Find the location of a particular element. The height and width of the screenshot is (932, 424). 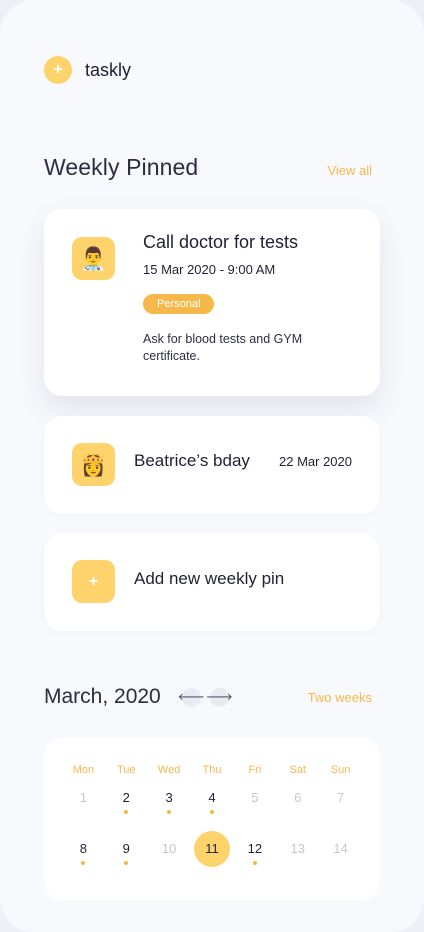

calendar-header: March, 2020 🡐 🡒 Two weeks is located at coordinates (208, 697).